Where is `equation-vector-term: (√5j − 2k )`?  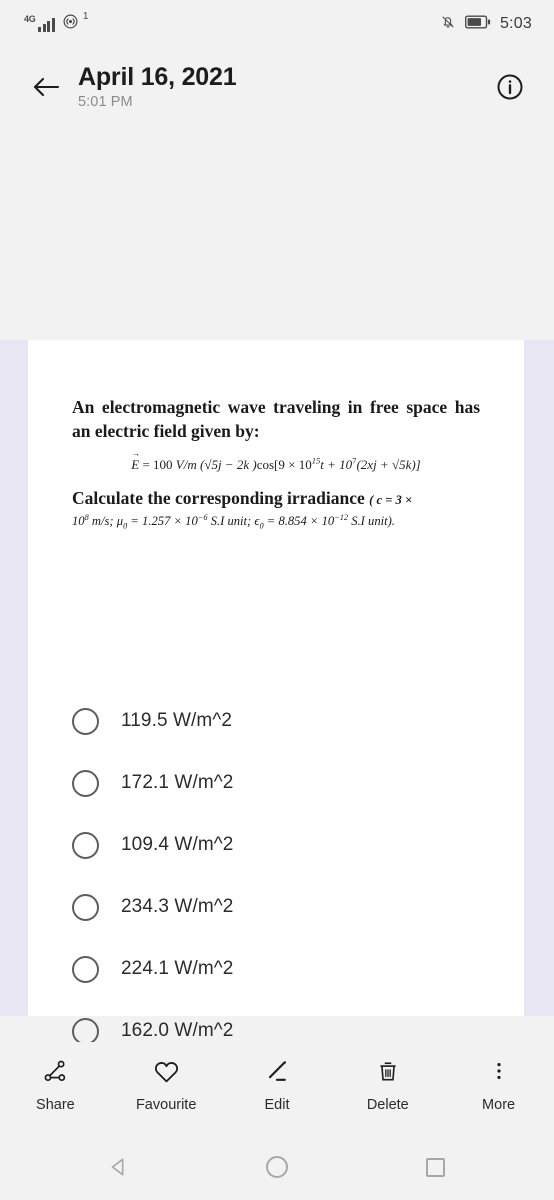
equation-vector-term: (√5j − 2k ) is located at coordinates (228, 465).